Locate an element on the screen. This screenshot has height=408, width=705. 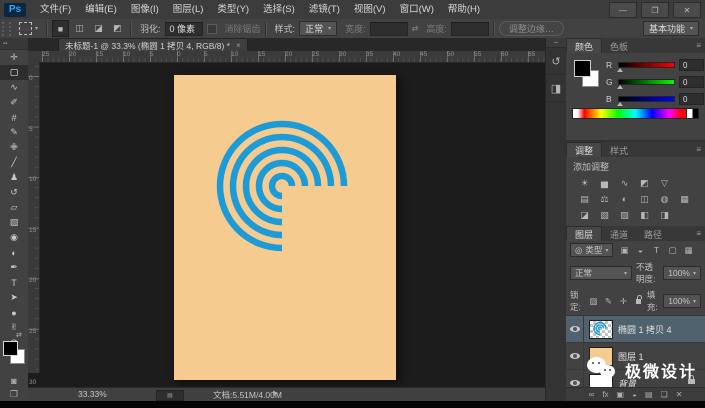
menu-item: 视图(V) is located at coordinates (370, 9).